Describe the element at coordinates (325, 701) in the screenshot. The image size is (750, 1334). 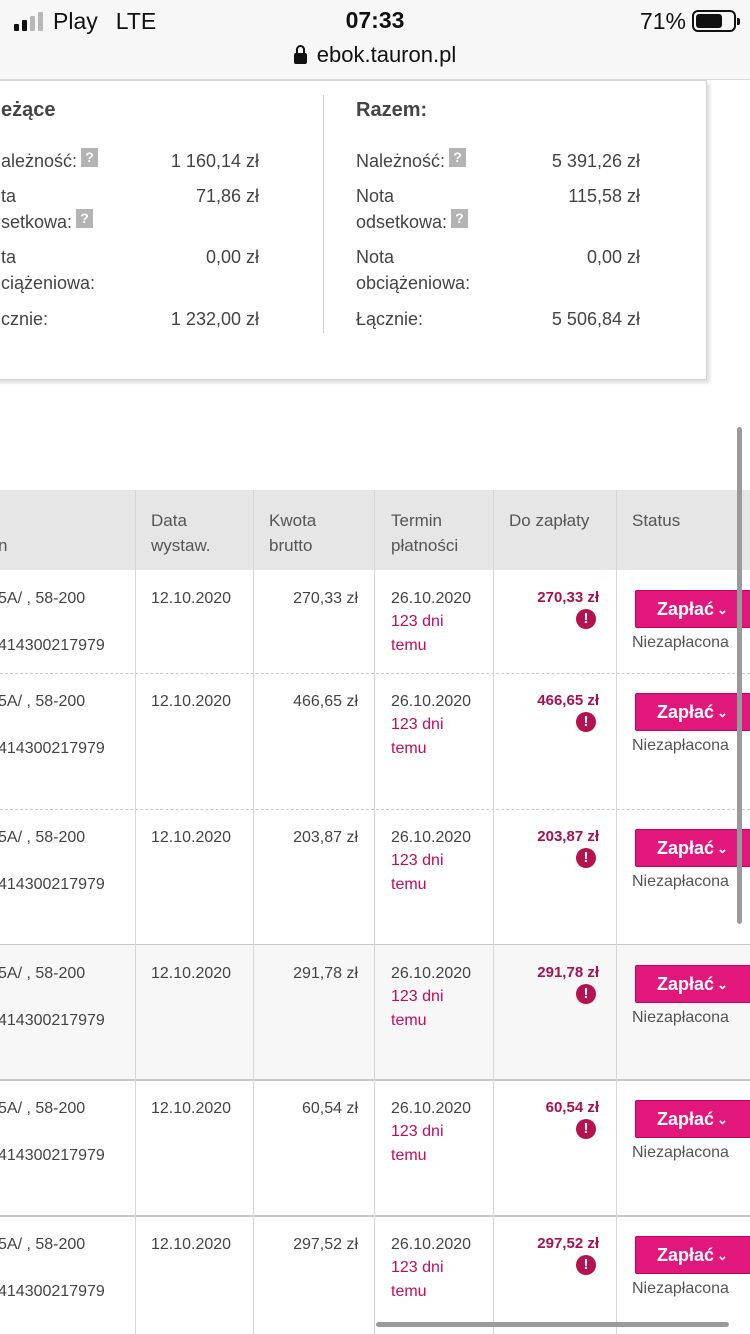
I see `gross-amount-cell: 466,65 zł` at that location.